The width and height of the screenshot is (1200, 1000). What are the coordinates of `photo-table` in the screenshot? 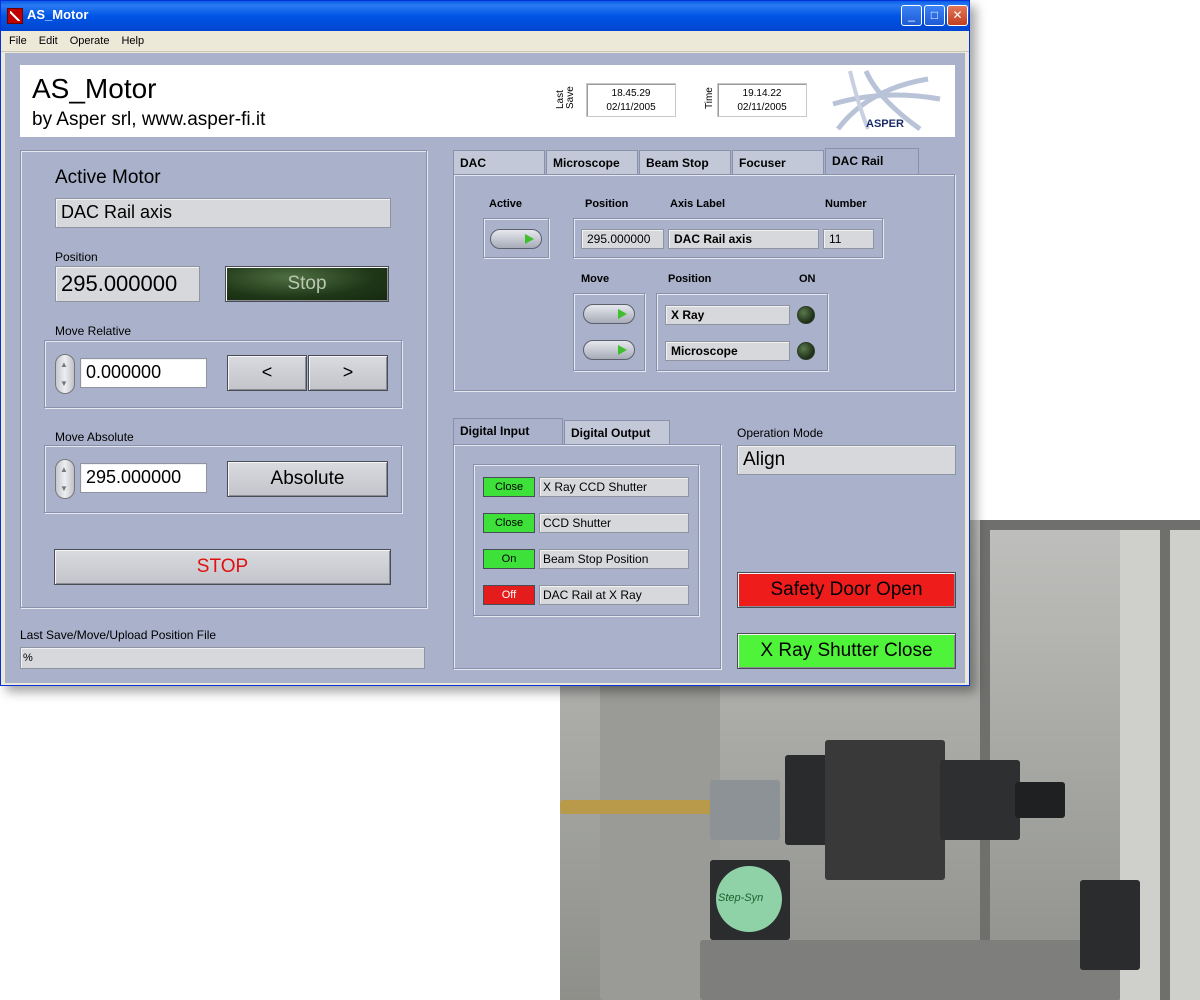 It's located at (910, 970).